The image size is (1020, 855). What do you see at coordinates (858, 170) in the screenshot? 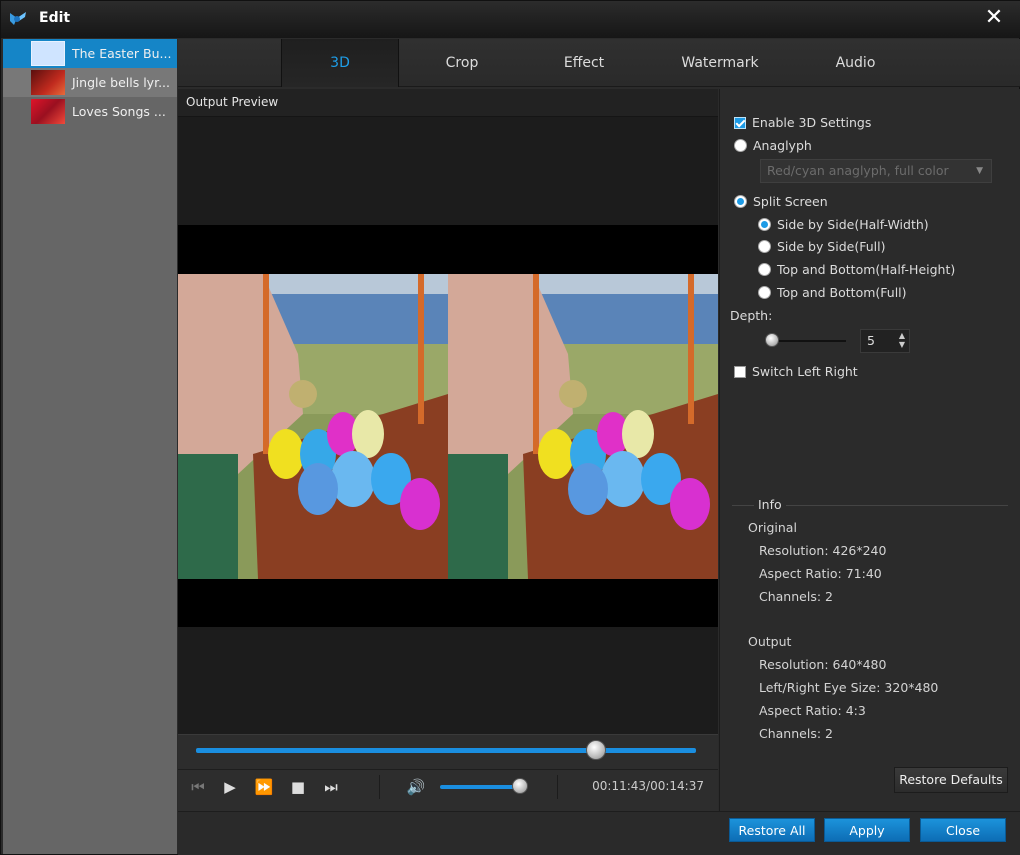
I see `anaglyph-mode-value: Red/cyan anaglyph, full color` at bounding box center [858, 170].